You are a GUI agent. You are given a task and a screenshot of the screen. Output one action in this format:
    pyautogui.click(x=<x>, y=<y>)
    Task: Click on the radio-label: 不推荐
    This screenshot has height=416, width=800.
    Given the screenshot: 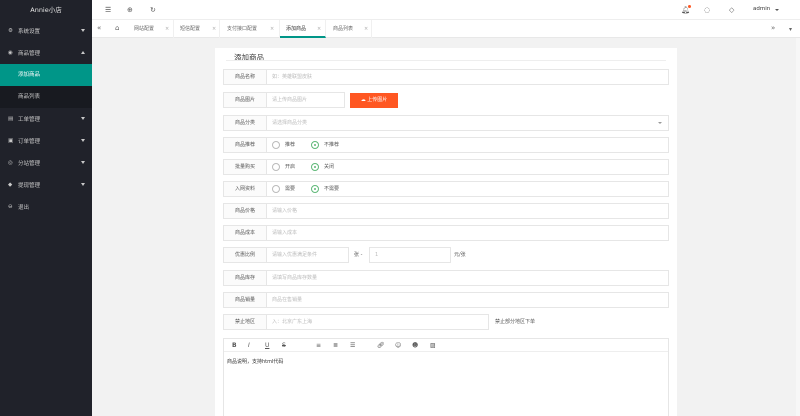 What is the action you would take?
    pyautogui.click(x=332, y=145)
    